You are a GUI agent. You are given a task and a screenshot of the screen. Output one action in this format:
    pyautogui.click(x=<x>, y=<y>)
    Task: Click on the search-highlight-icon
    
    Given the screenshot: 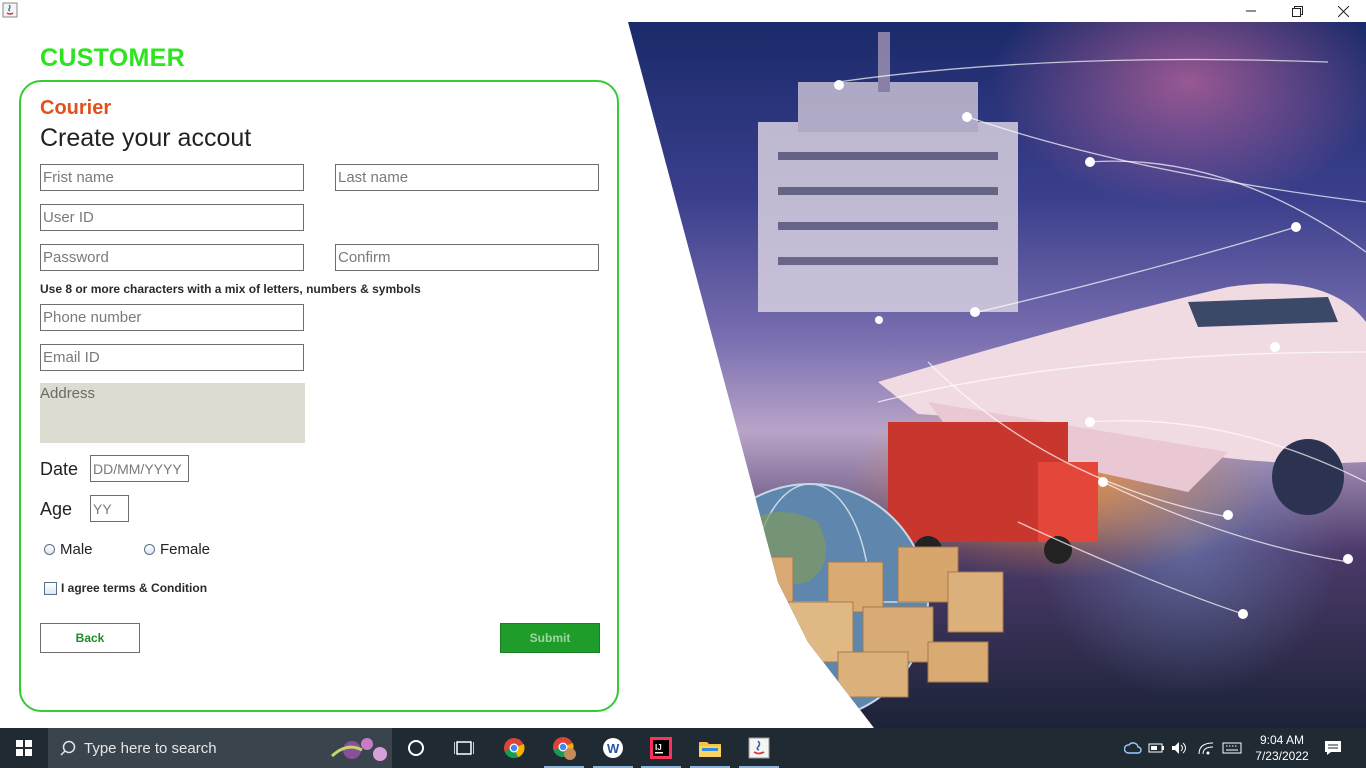 What is the action you would take?
    pyautogui.click(x=358, y=749)
    